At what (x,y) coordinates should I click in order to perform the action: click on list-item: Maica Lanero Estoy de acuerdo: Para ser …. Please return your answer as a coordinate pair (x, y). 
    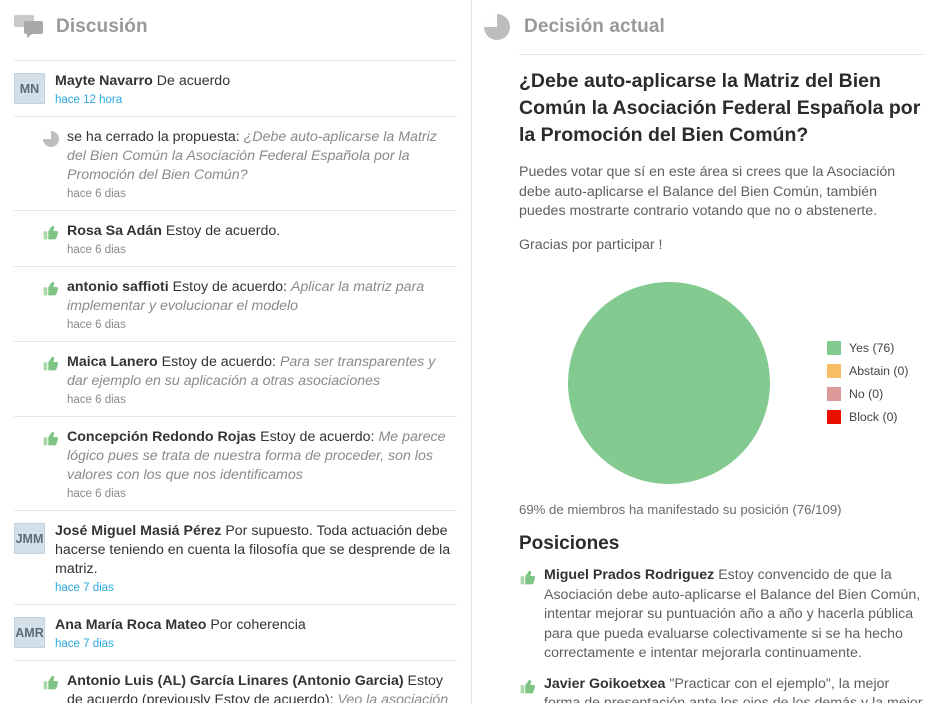
    Looking at the image, I should click on (235, 379).